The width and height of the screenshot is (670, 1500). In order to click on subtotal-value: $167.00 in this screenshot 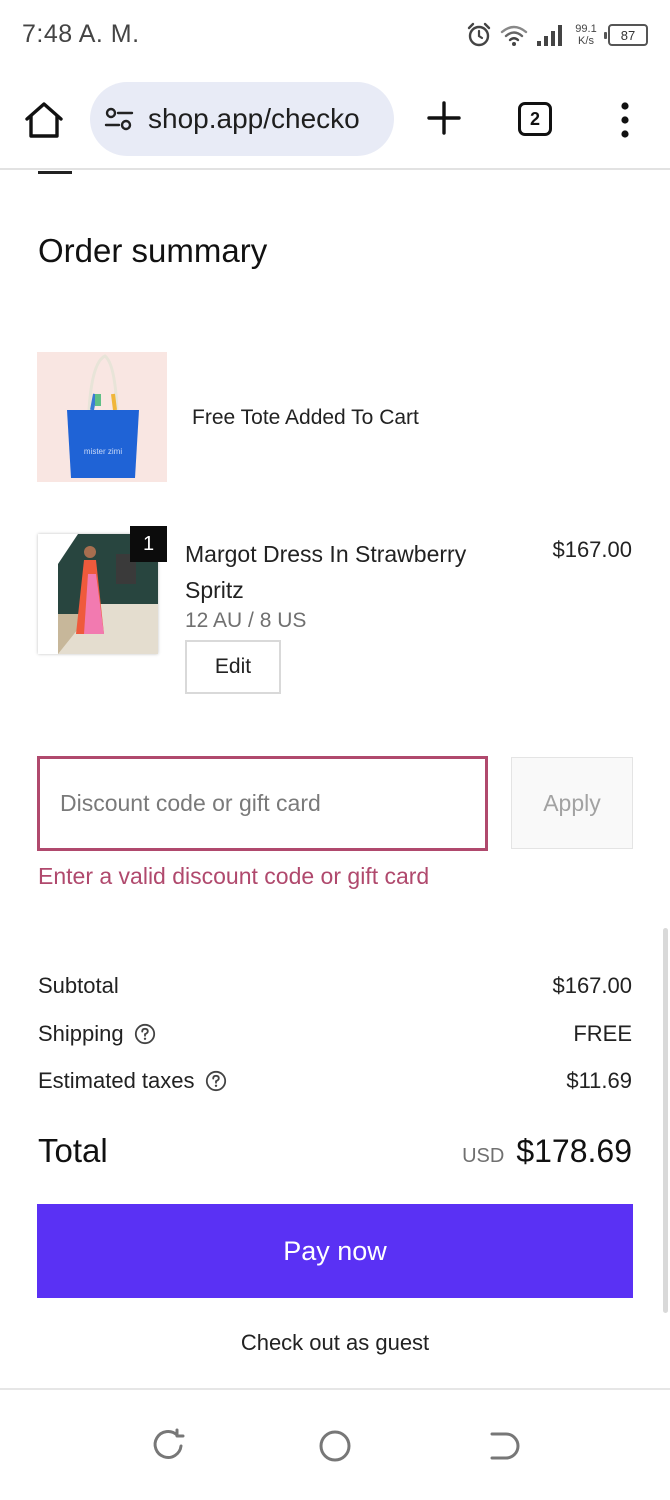, I will do `click(592, 985)`.